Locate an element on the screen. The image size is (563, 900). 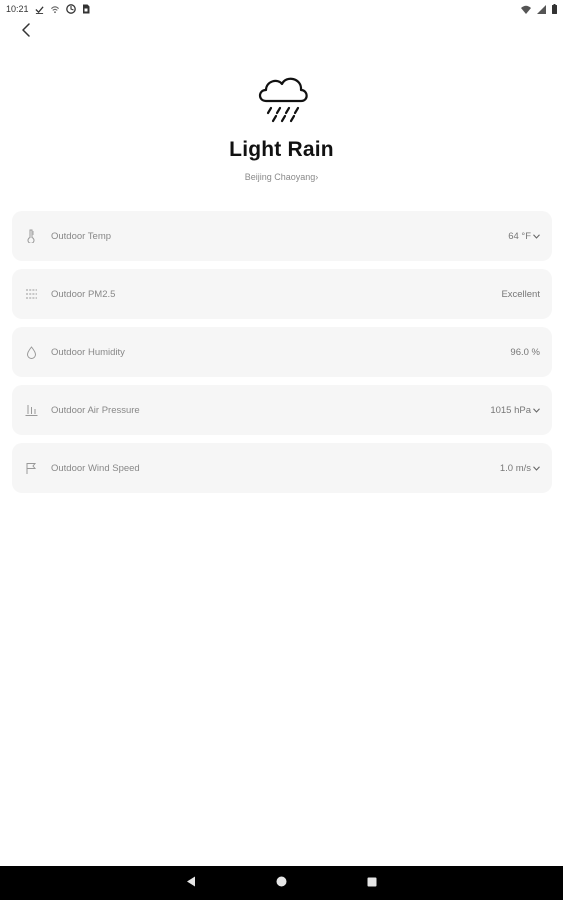
status-left: 10:21 is located at coordinates (48, 9).